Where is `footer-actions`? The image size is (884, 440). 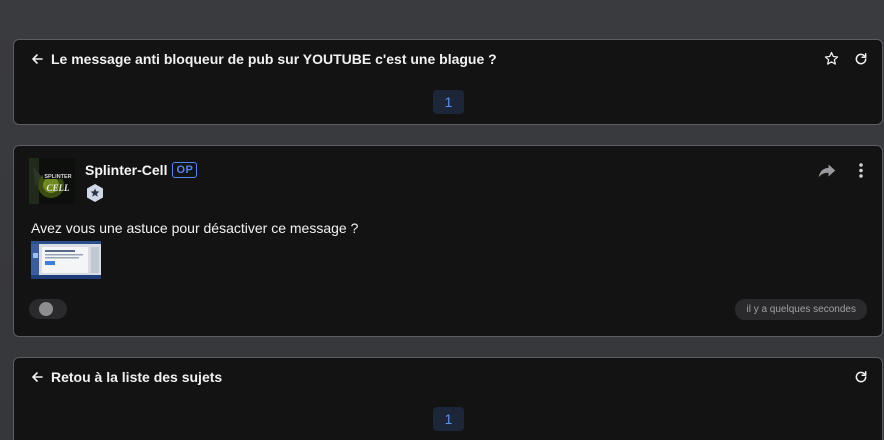
footer-actions is located at coordinates (860, 376).